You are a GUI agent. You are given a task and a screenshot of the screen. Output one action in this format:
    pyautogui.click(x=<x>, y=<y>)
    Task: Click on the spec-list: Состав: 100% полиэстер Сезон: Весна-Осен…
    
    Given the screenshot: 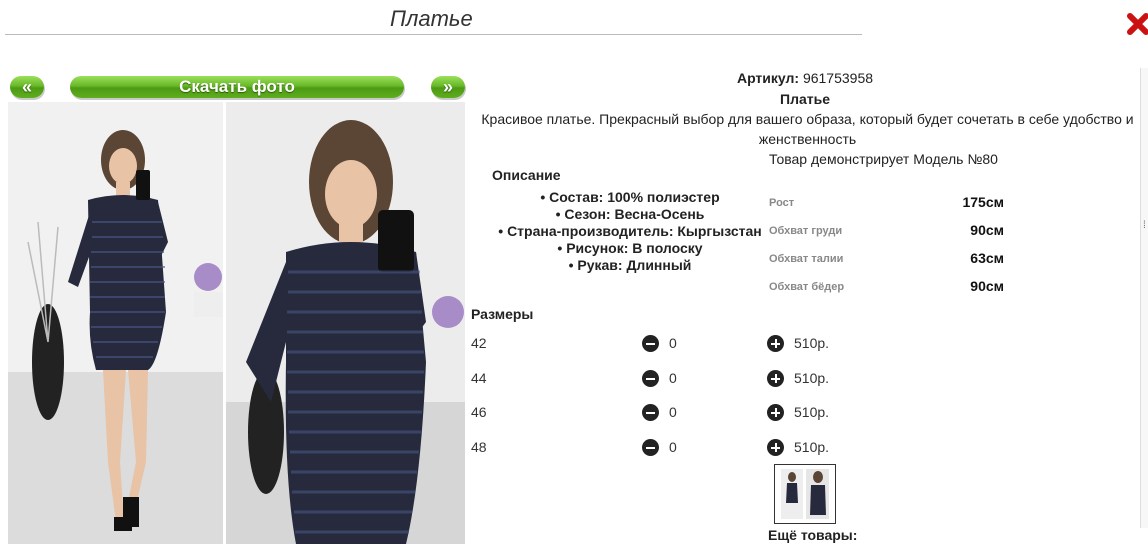 What is the action you would take?
    pyautogui.click(x=630, y=231)
    